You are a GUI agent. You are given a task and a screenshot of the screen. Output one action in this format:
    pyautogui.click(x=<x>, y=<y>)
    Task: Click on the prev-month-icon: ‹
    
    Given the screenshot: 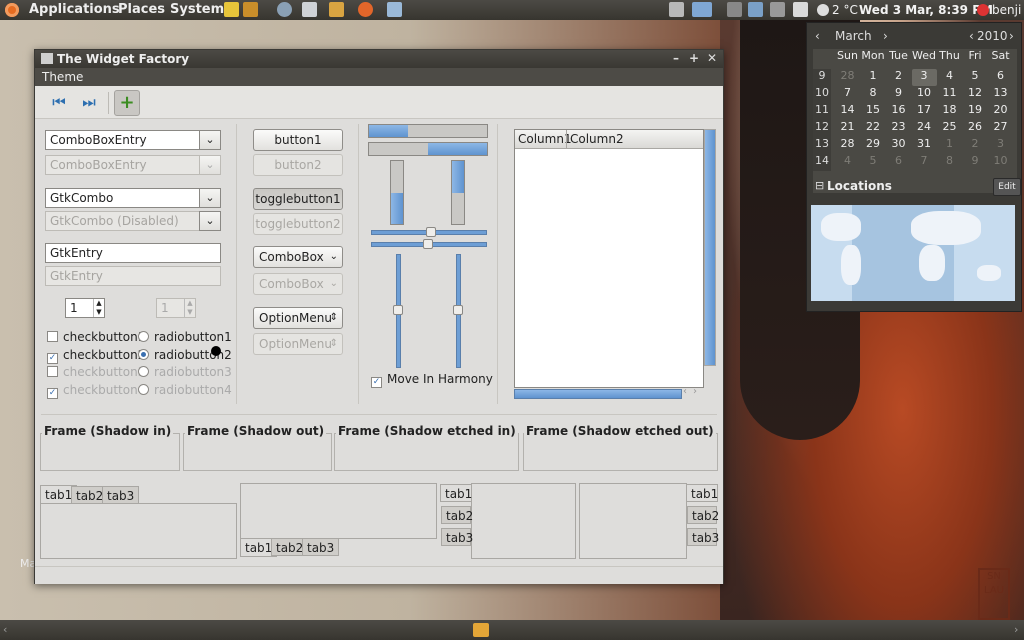 What is the action you would take?
    pyautogui.click(x=817, y=36)
    